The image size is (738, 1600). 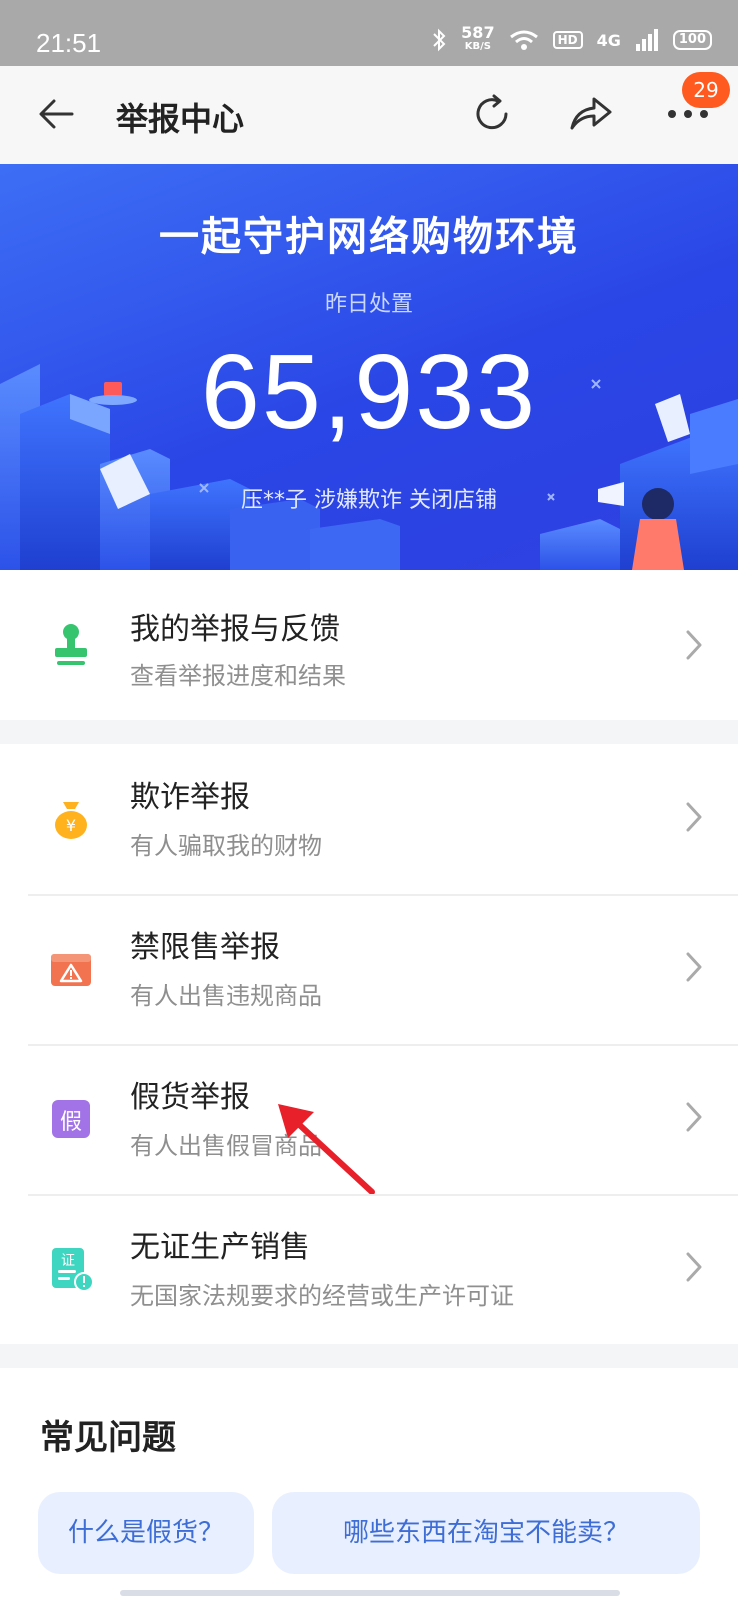 I want to click on faq-chip: 什么是假货？, so click(x=146, y=1533).